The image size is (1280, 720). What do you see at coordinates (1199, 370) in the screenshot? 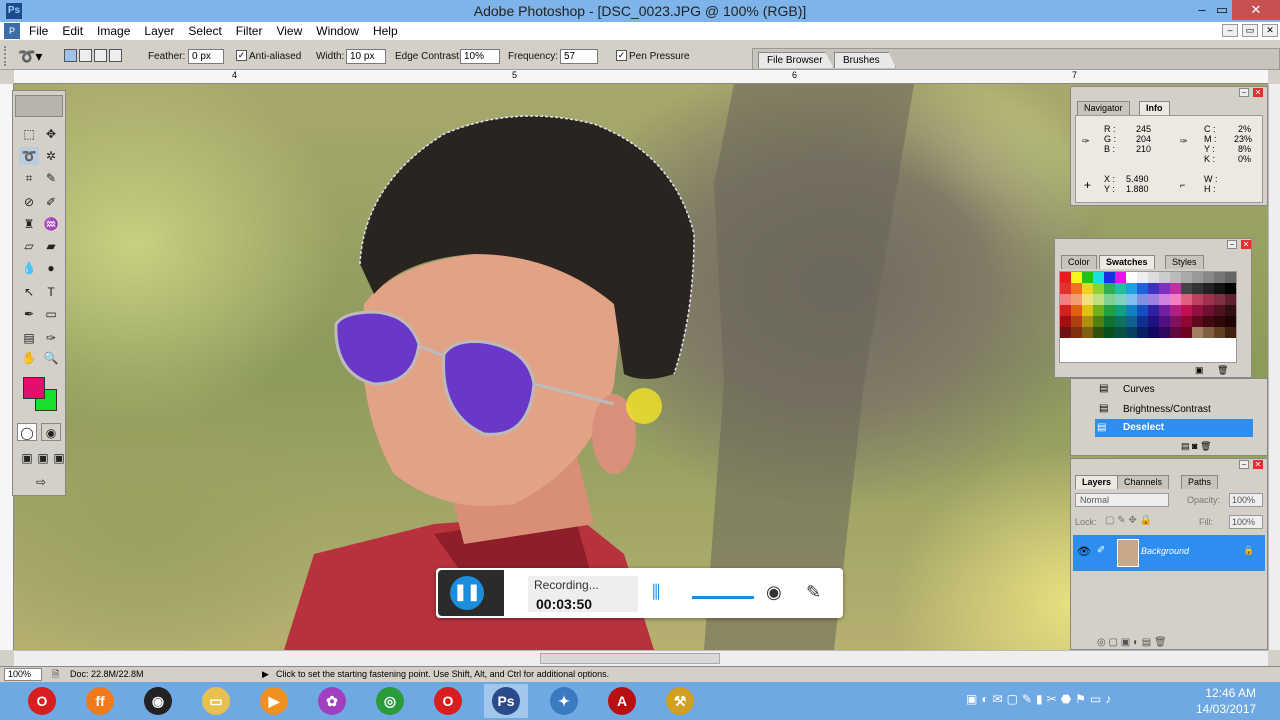
I see `new-swatch-icon: ▣` at bounding box center [1199, 370].